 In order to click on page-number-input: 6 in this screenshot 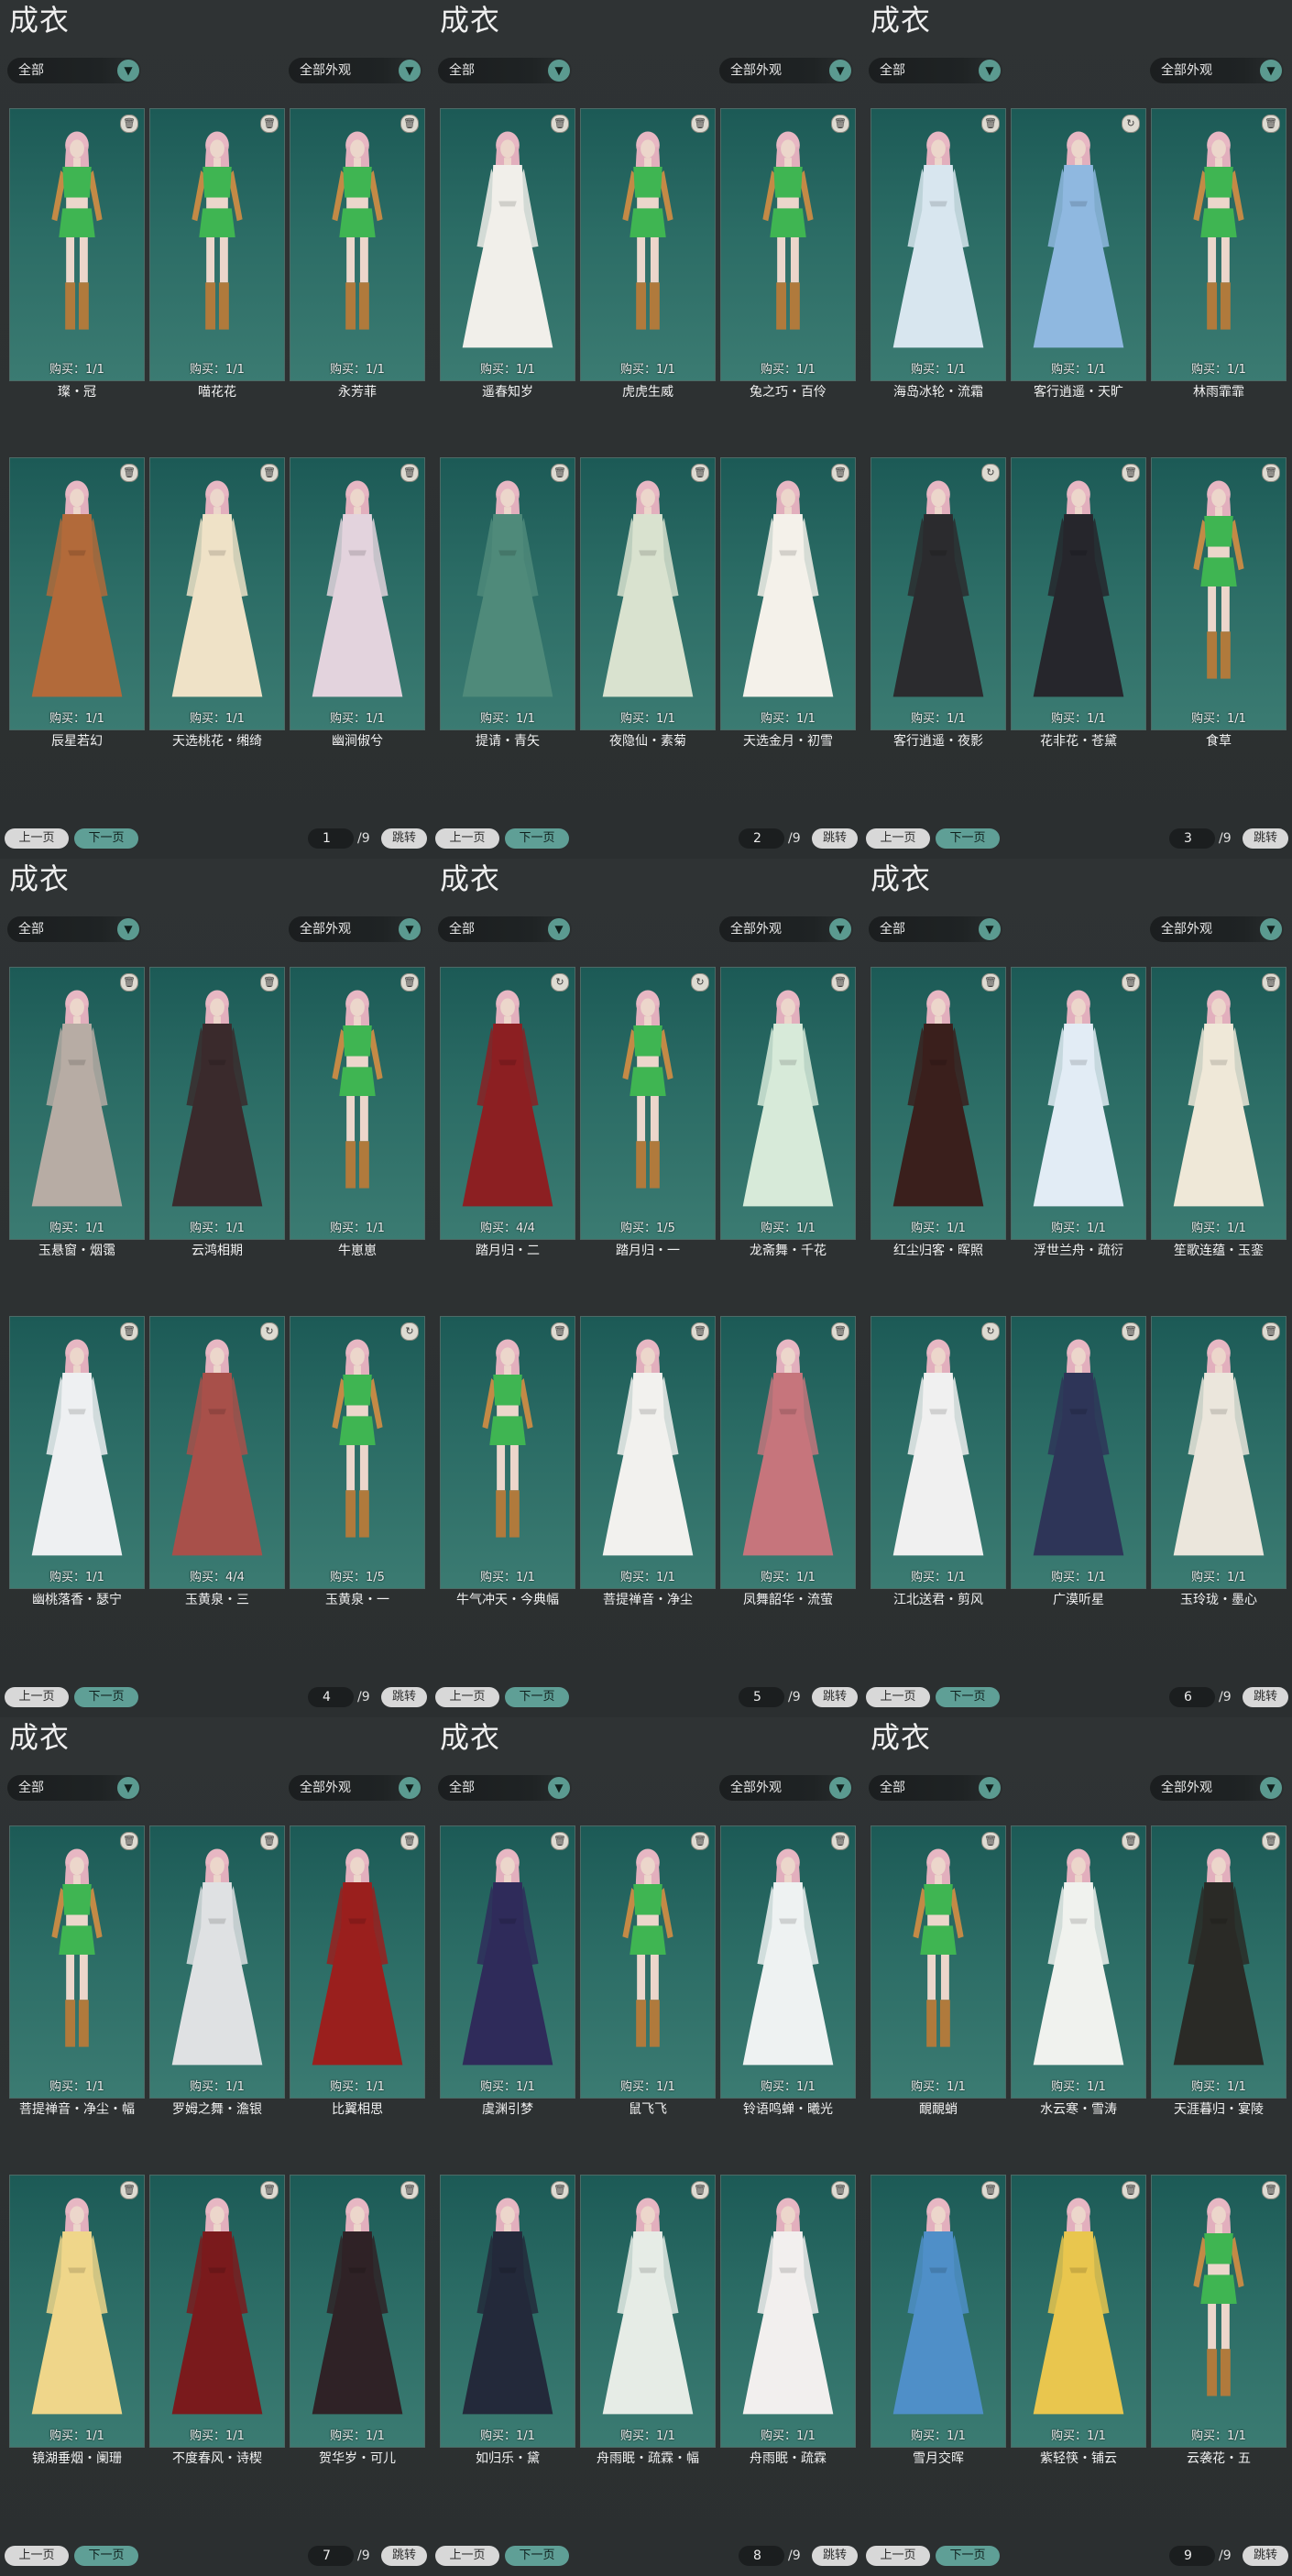, I will do `click(1192, 1697)`.